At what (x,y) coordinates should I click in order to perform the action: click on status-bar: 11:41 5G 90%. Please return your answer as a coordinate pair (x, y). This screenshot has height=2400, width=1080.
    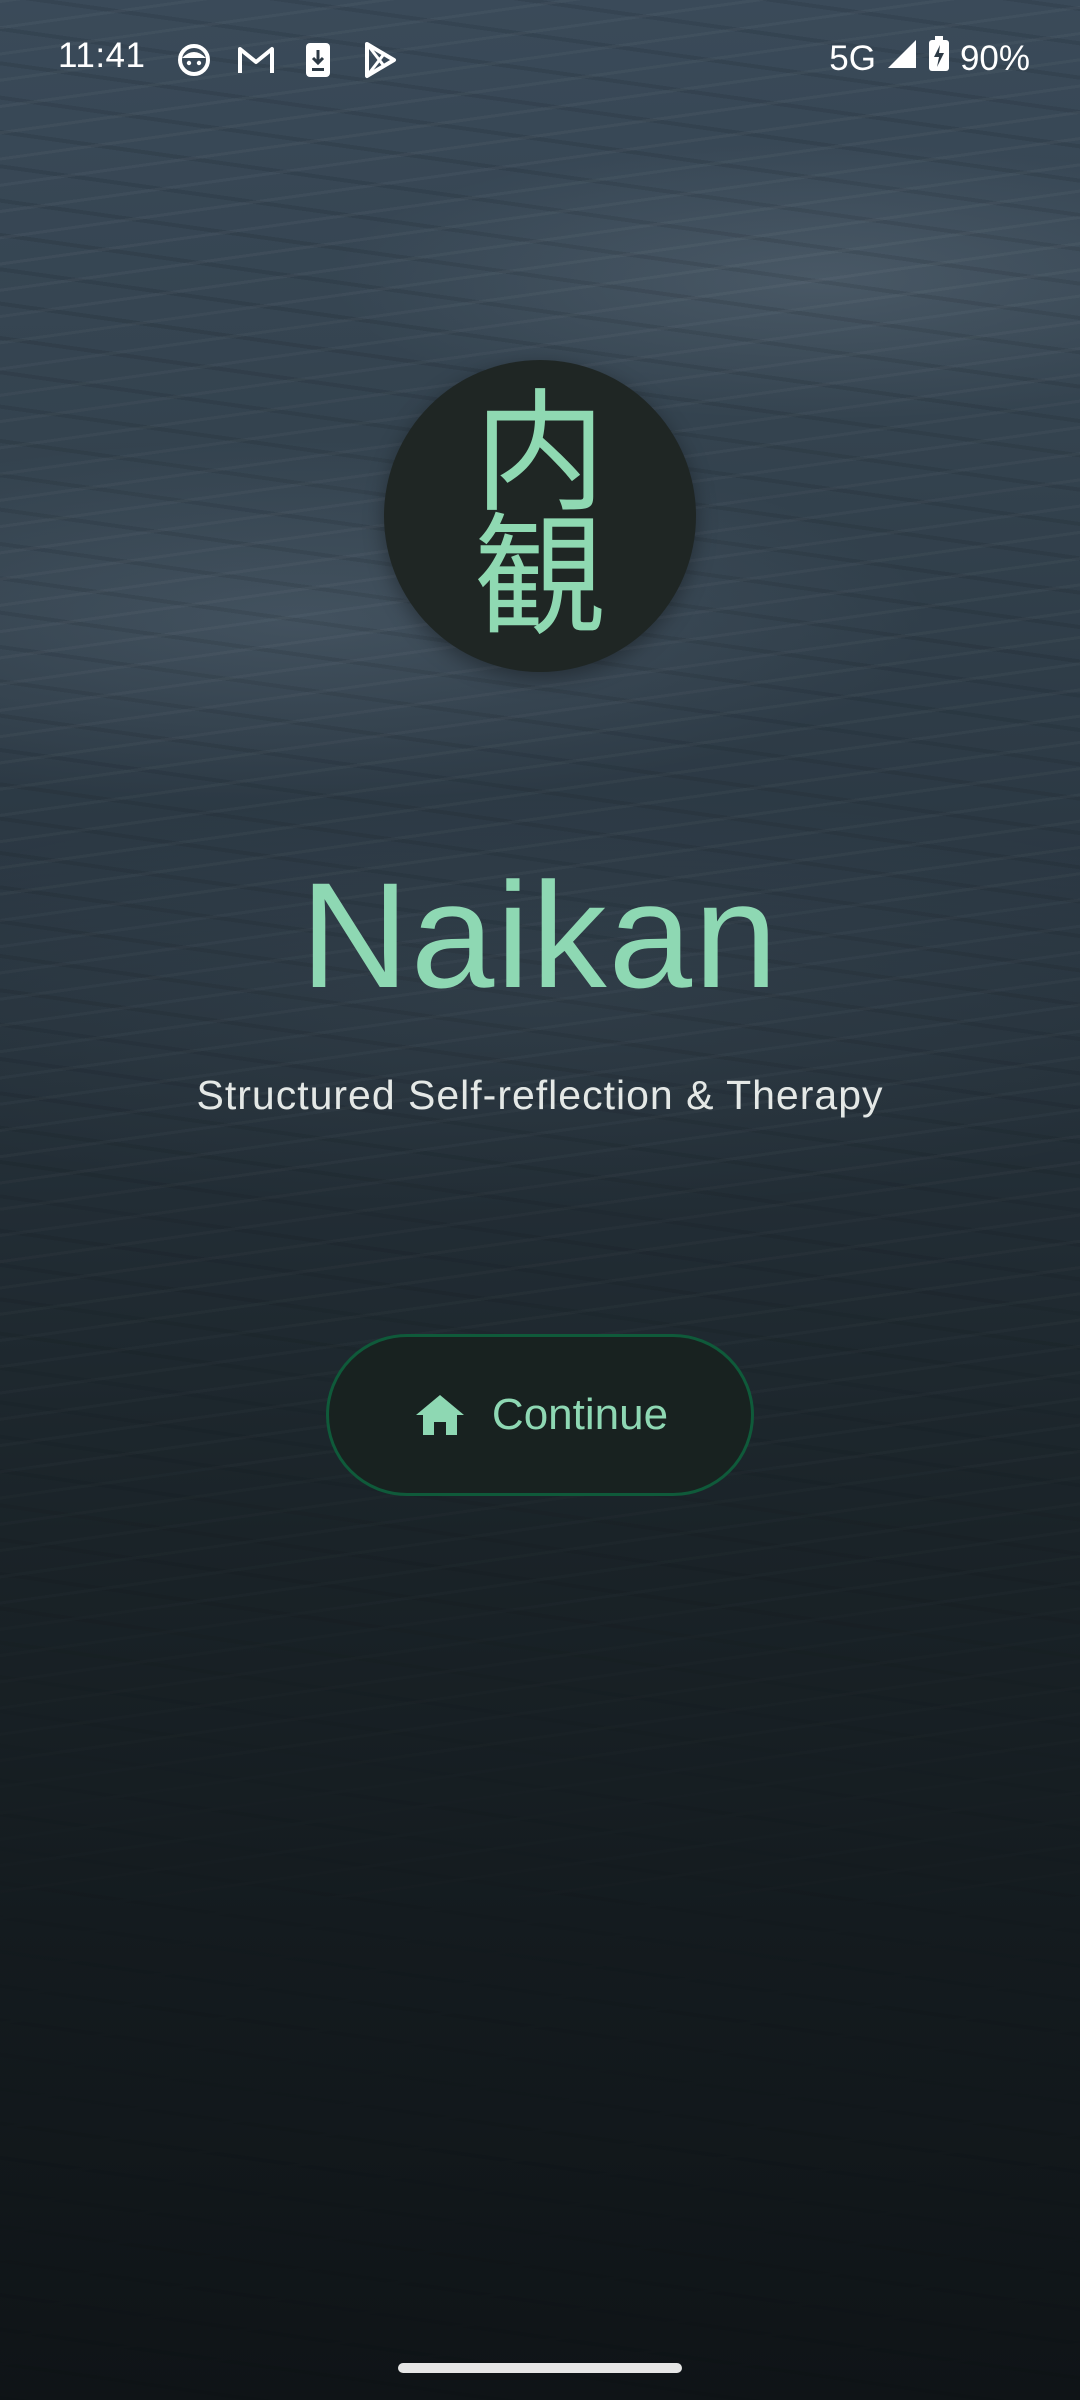
    Looking at the image, I should click on (540, 60).